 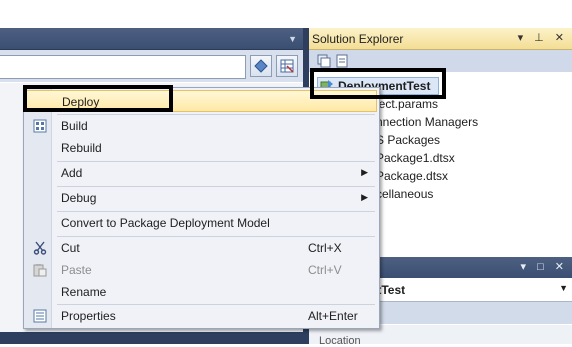 What do you see at coordinates (40, 126) in the screenshot?
I see `build-icon` at bounding box center [40, 126].